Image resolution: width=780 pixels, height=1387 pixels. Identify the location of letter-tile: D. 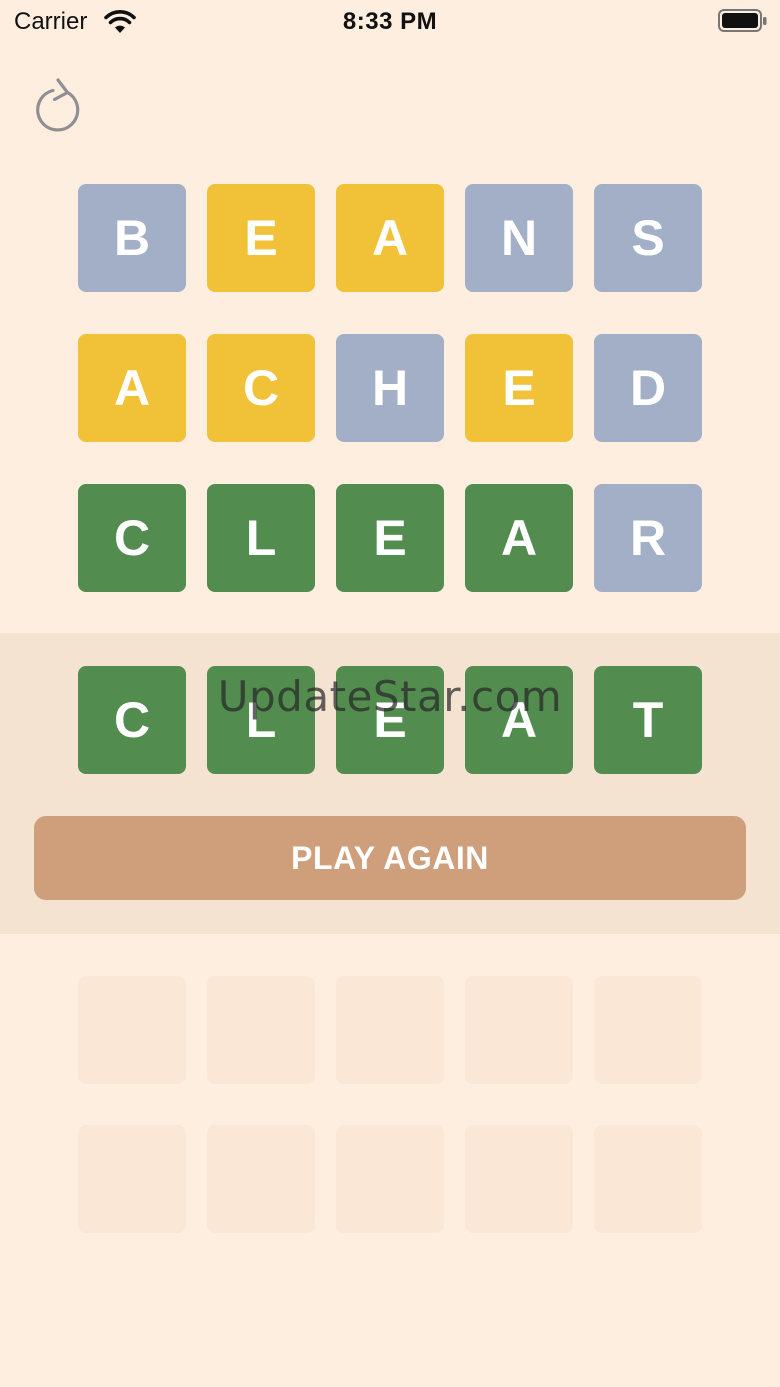
(648, 388).